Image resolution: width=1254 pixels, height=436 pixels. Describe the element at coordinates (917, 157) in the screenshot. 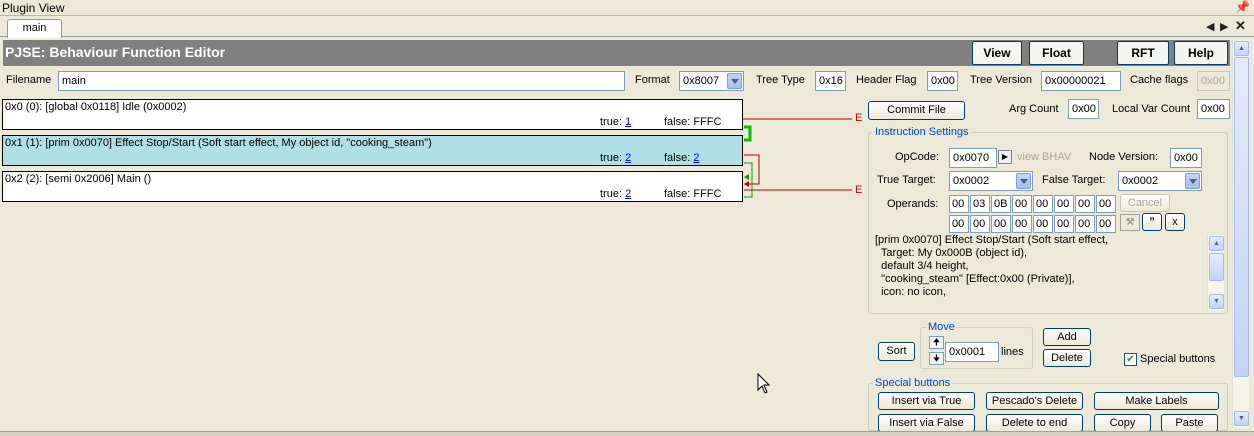

I see `opcode-label: OpCode:` at that location.